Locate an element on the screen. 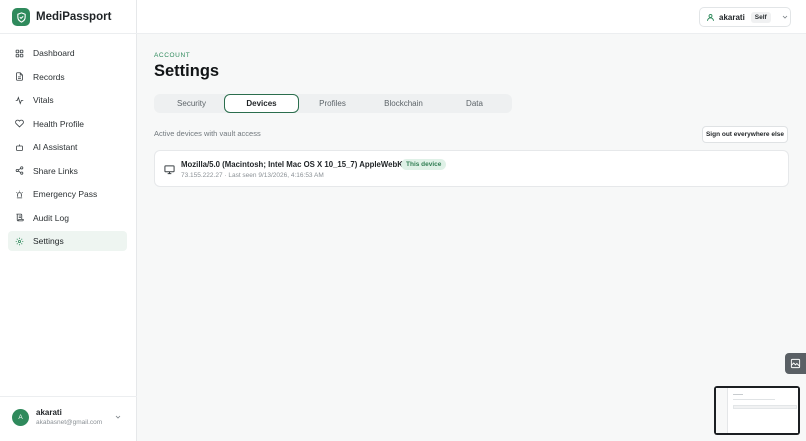 The height and width of the screenshot is (441, 806). sidebar-item-label: Health Profile is located at coordinates (59, 123).